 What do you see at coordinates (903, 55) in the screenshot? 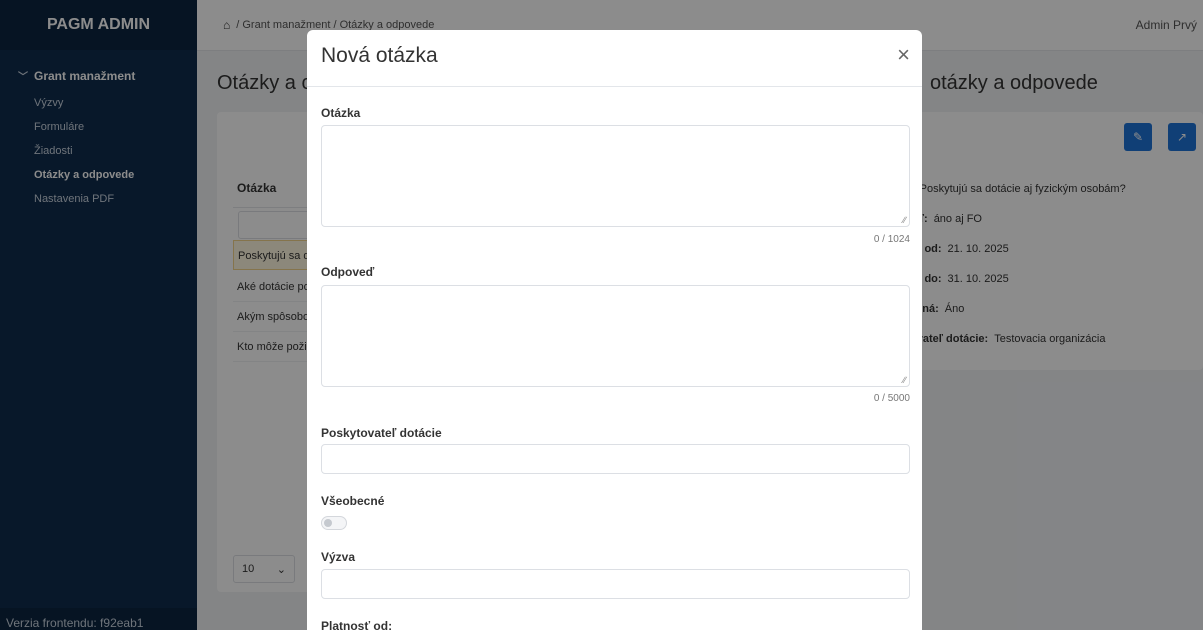
I see `close-icon: ×` at bounding box center [903, 55].